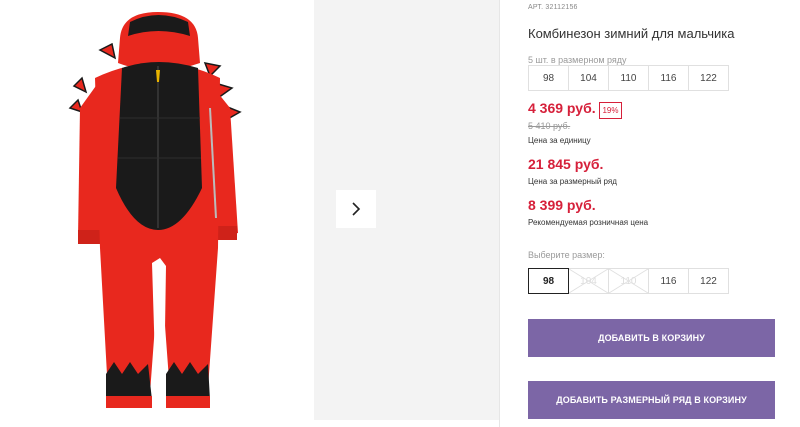  I want to click on row-price: 21 845 руб., so click(566, 164).